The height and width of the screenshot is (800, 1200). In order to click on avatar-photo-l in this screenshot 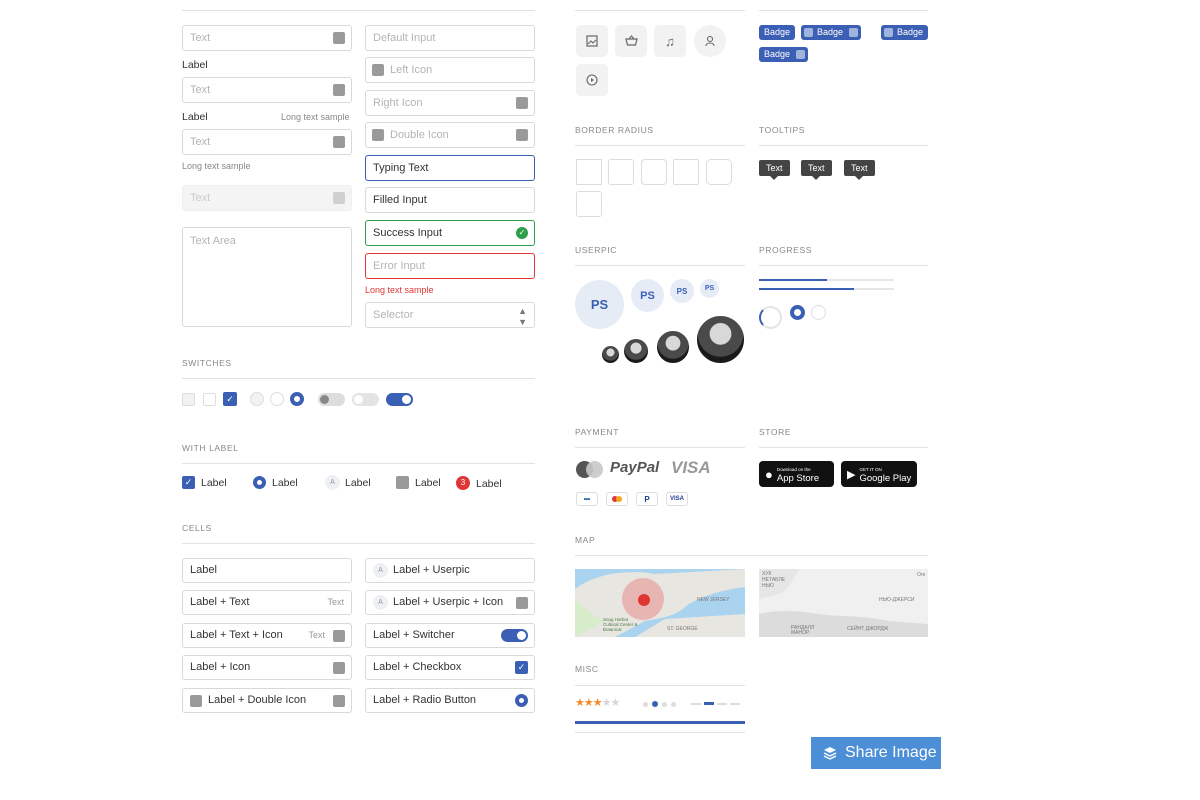, I will do `click(673, 347)`.